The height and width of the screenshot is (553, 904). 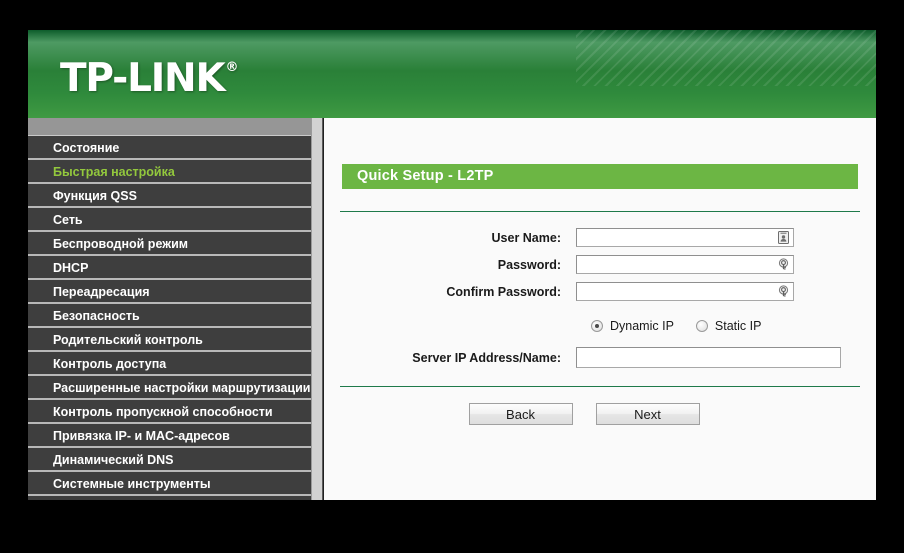 I want to click on server-address-input, so click(x=708, y=357).